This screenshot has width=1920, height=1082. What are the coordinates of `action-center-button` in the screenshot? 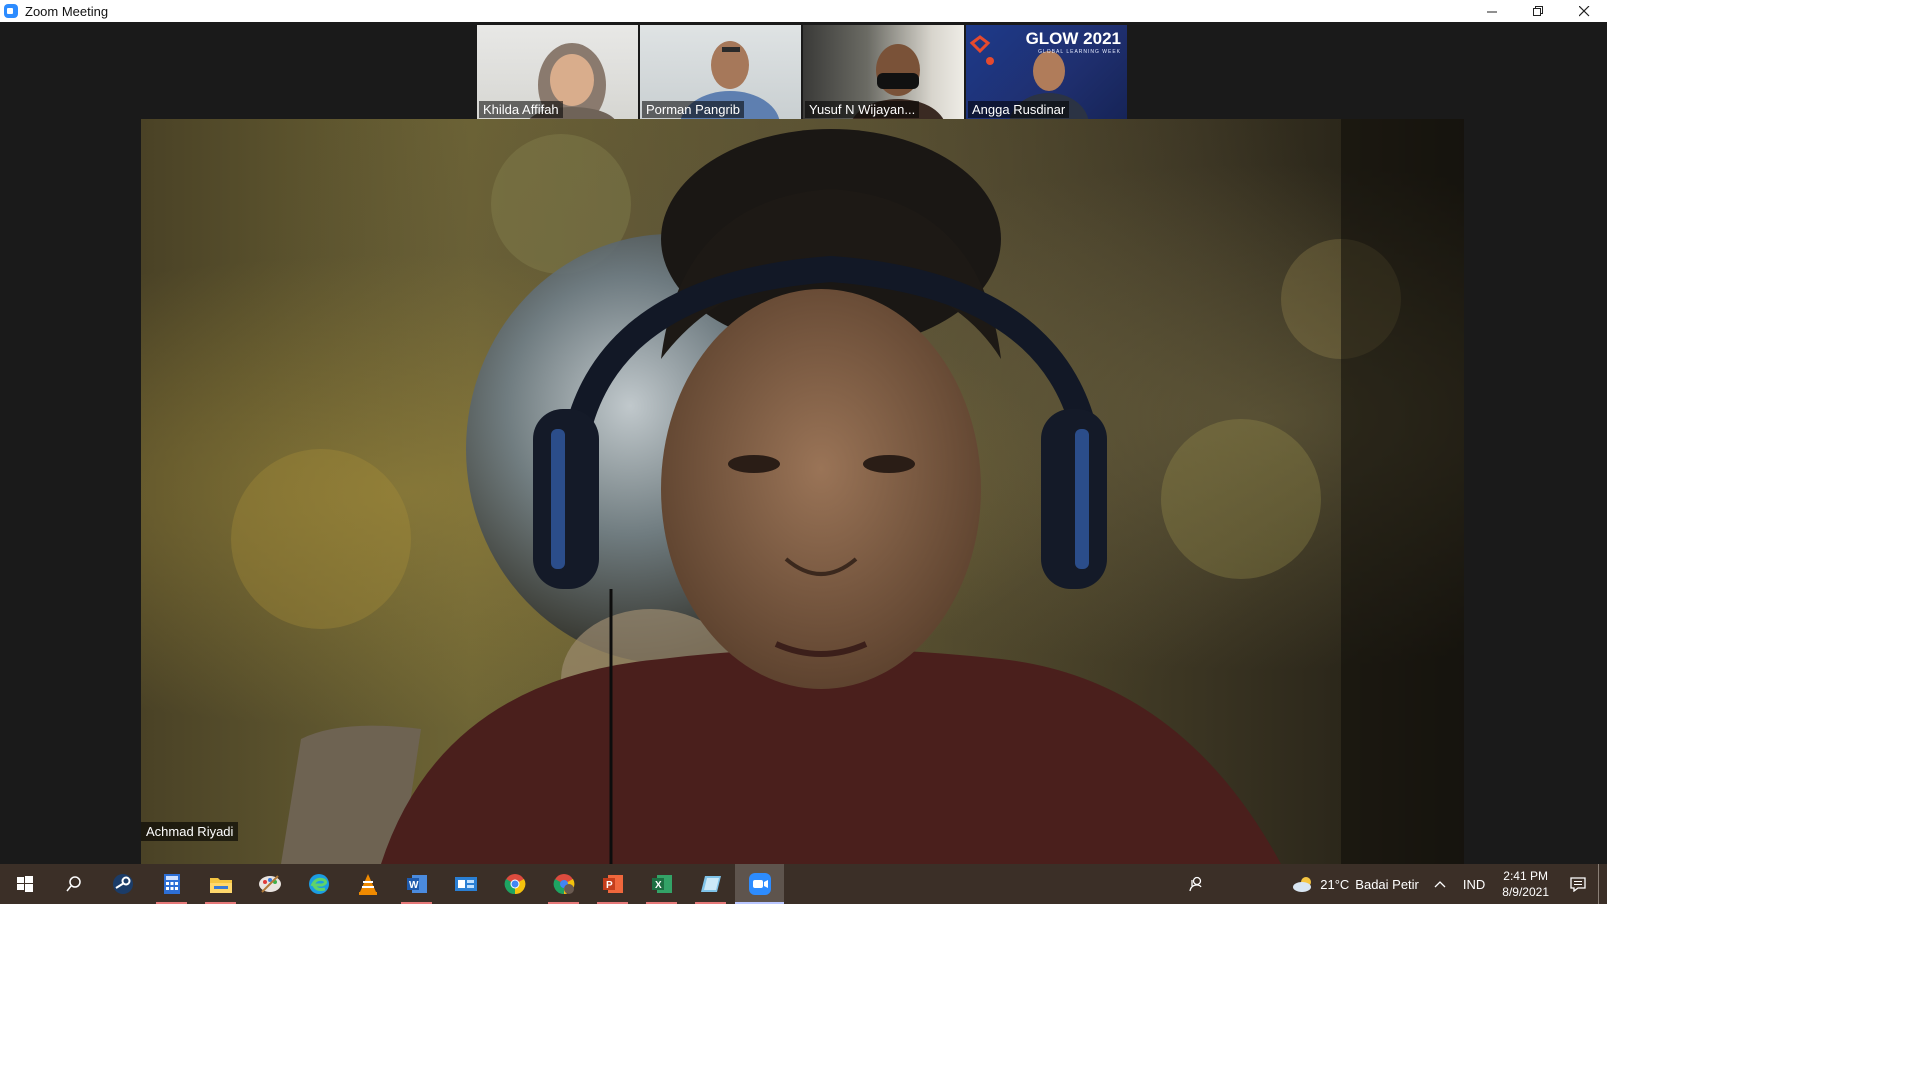 It's located at (1578, 884).